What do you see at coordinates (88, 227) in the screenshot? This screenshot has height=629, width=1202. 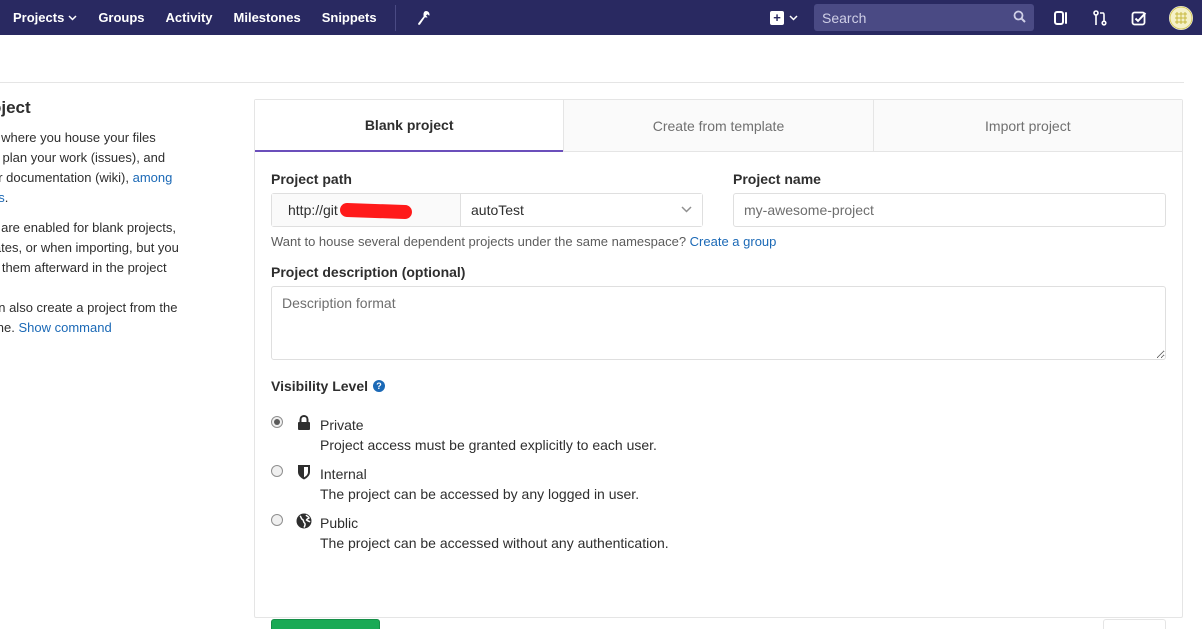 I see `info-line: s are enabled for blank projects,` at bounding box center [88, 227].